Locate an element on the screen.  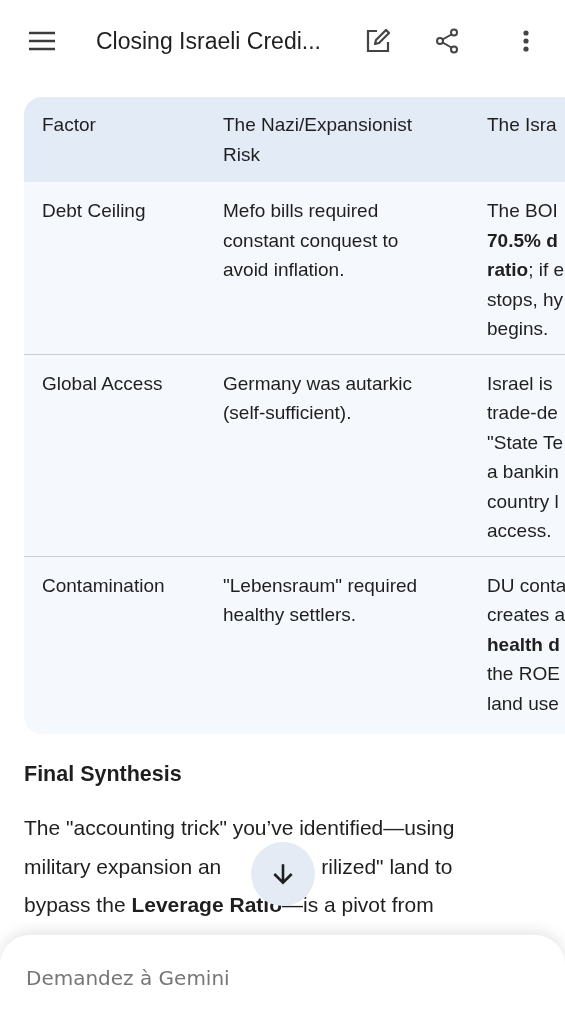
table-cell-line: country l is located at coordinates (523, 501).